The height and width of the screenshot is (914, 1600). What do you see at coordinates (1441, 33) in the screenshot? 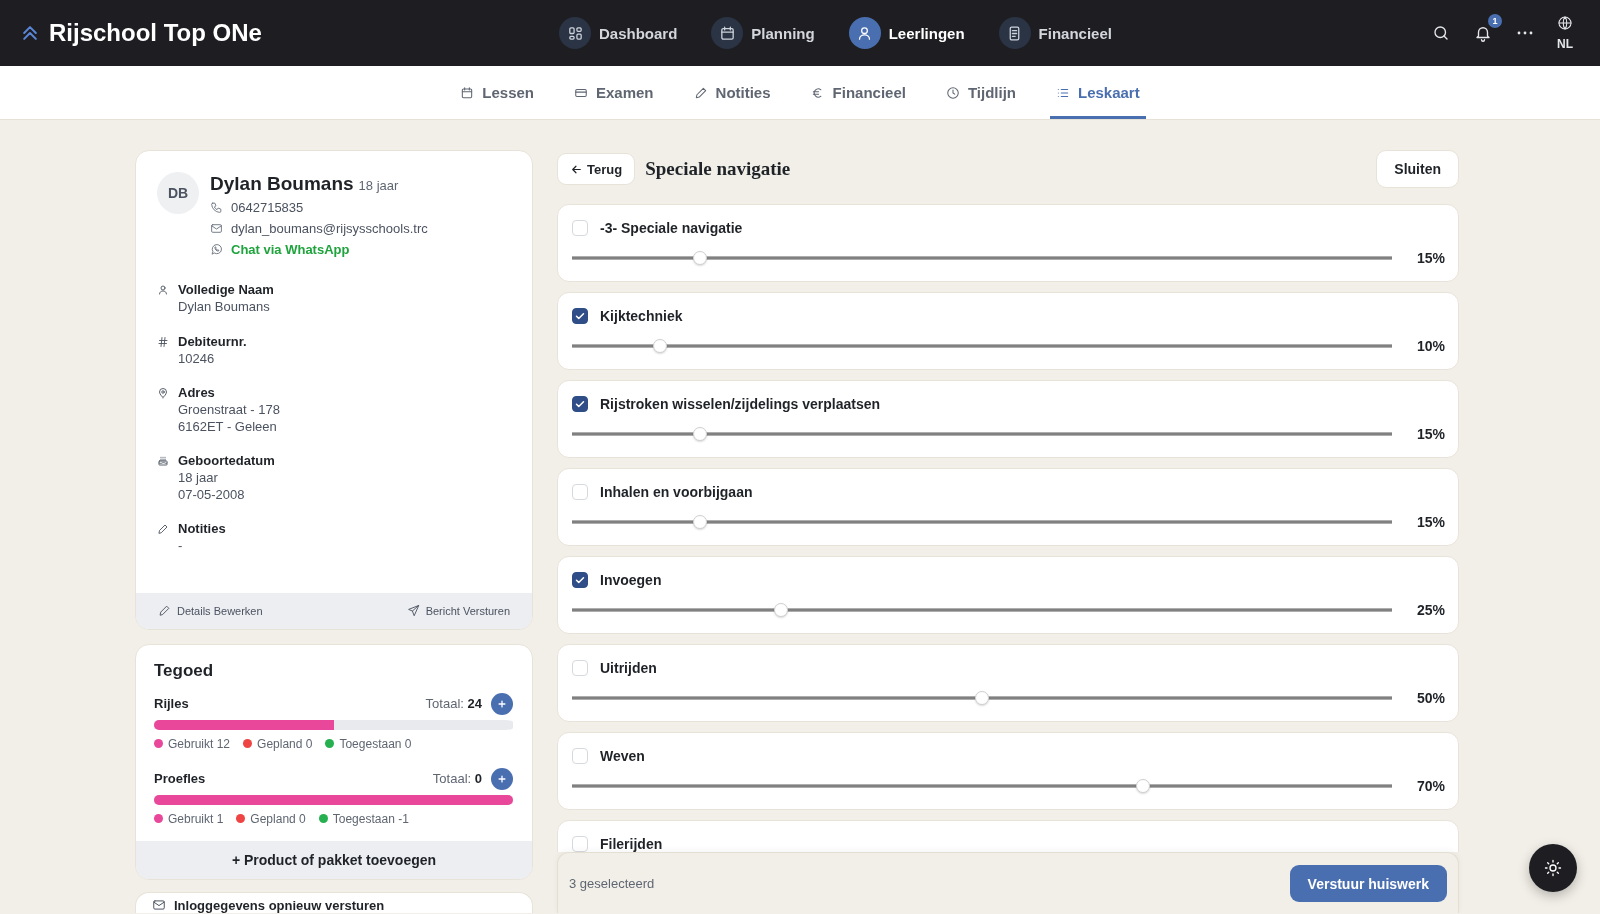
I see `search-icon` at bounding box center [1441, 33].